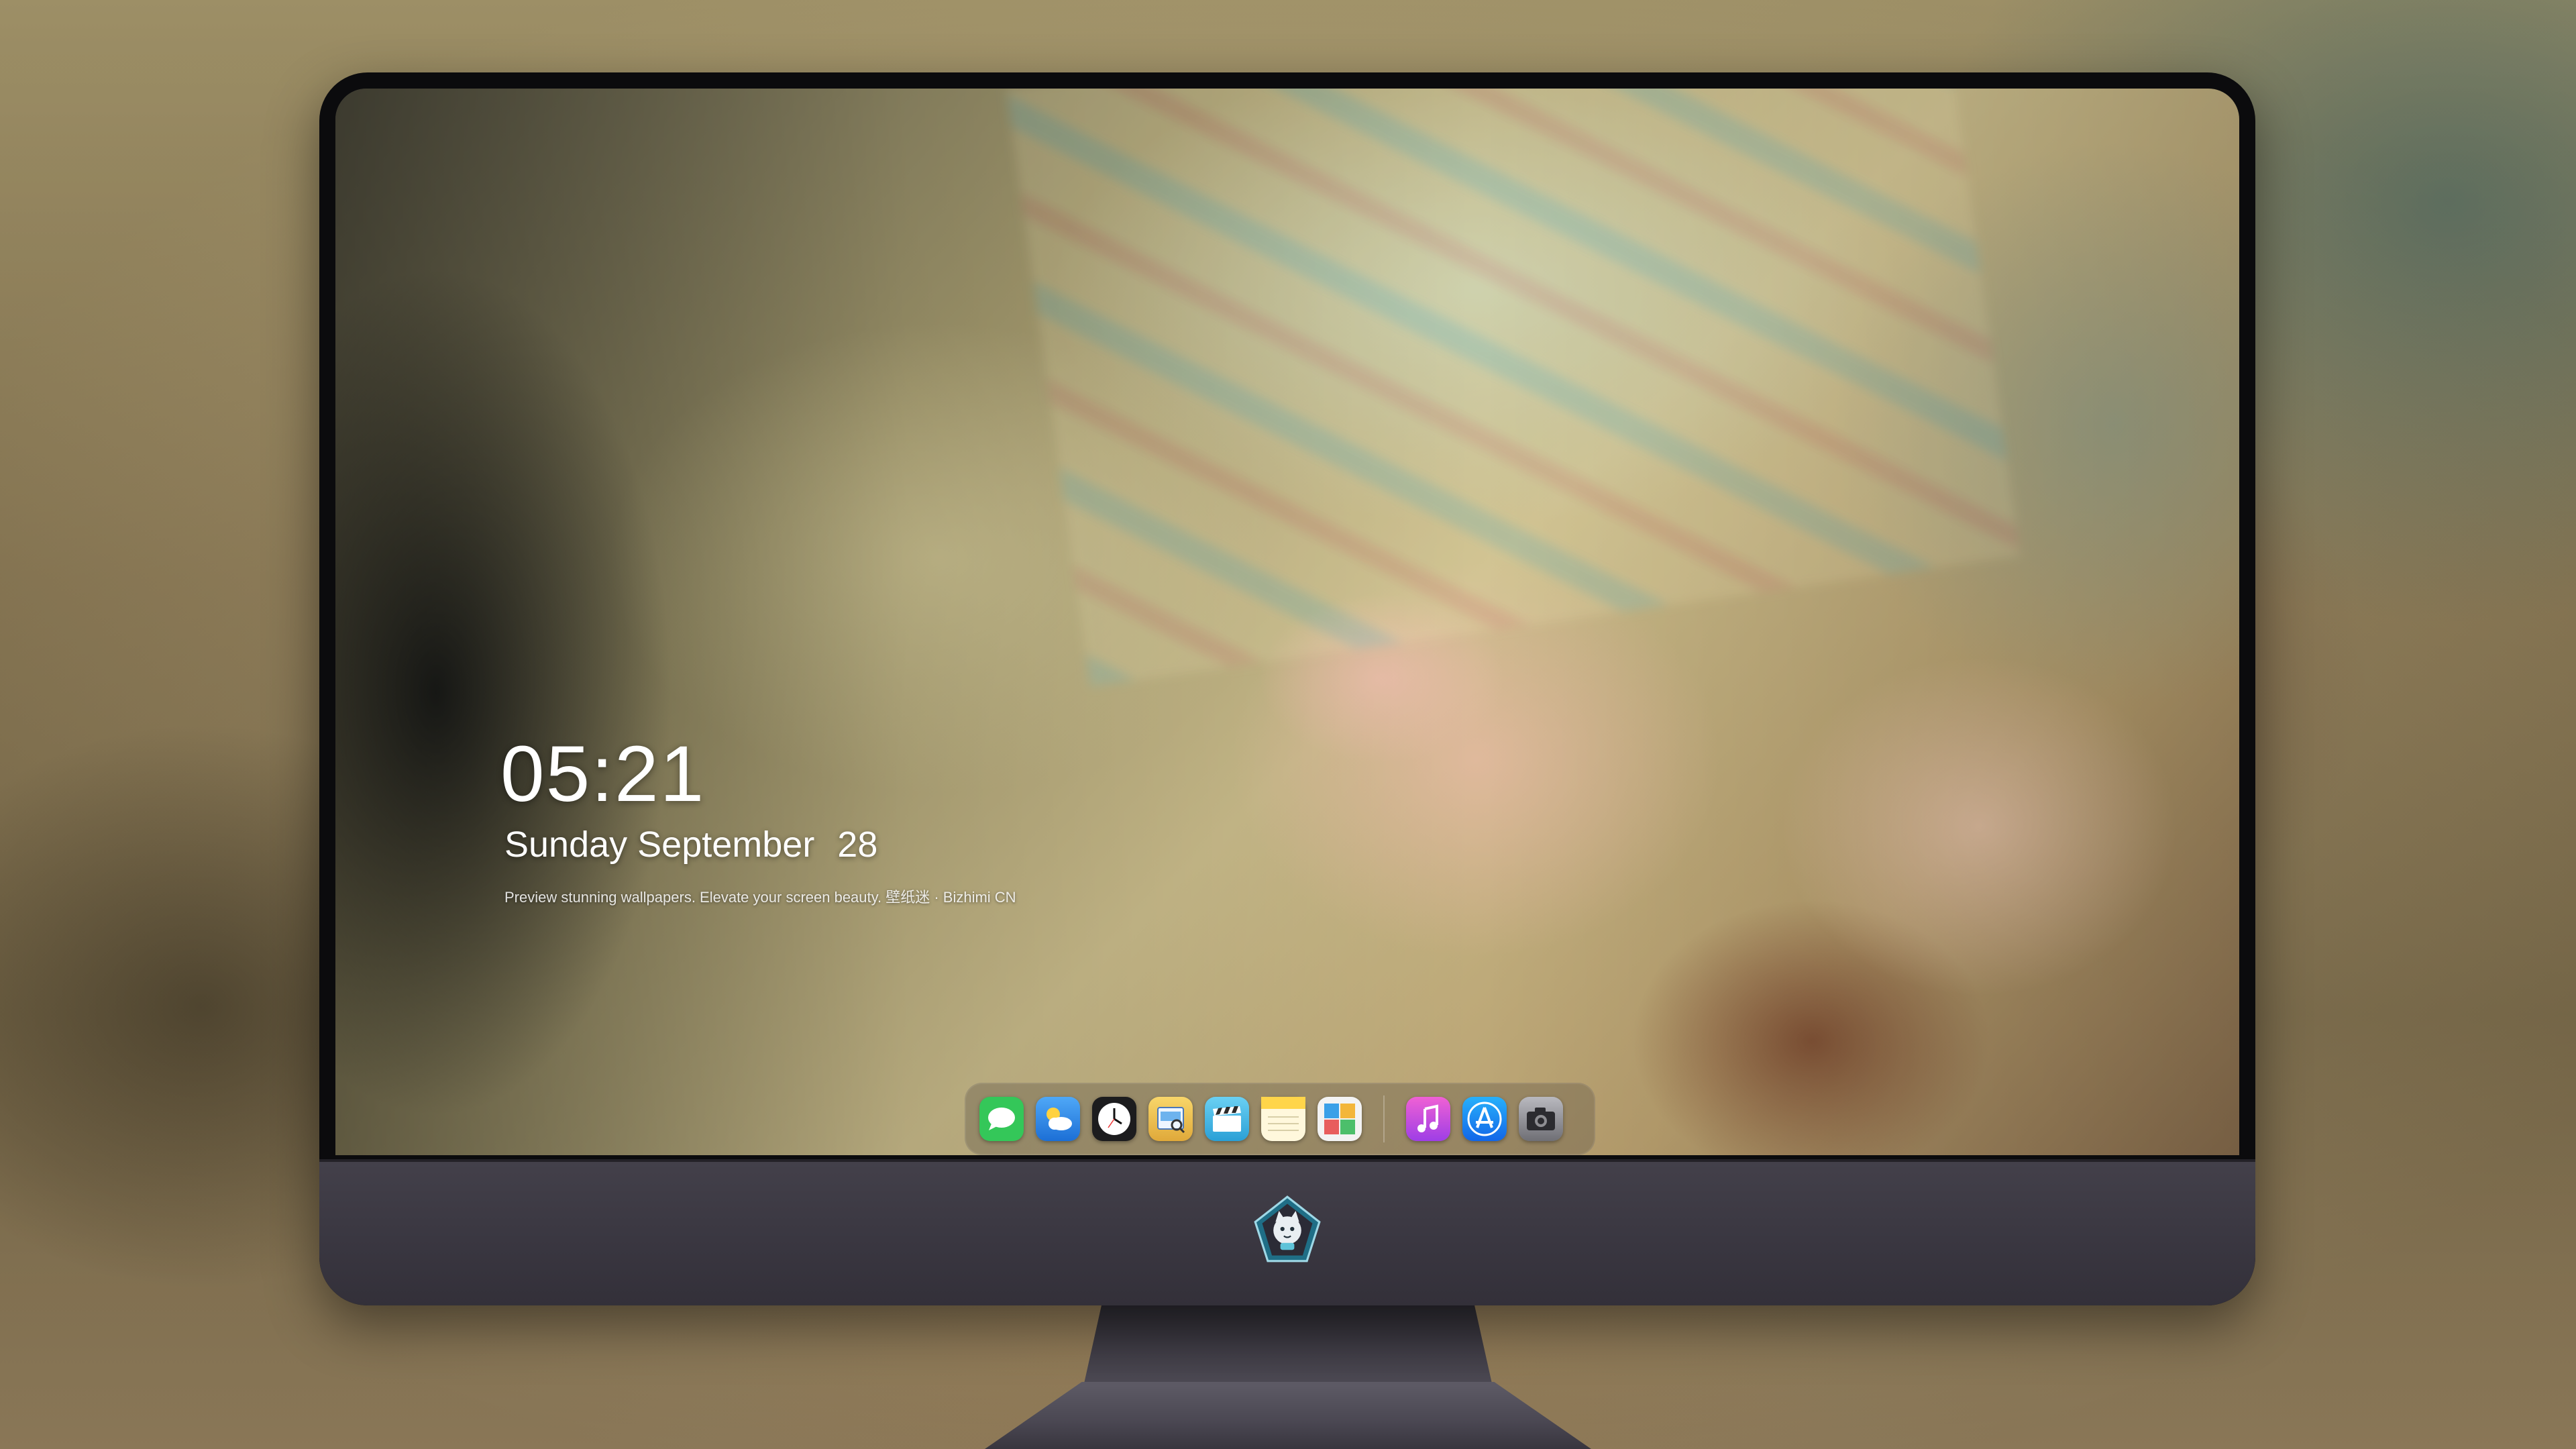 The width and height of the screenshot is (2576, 1449). I want to click on music-icon, so click(1427, 1118).